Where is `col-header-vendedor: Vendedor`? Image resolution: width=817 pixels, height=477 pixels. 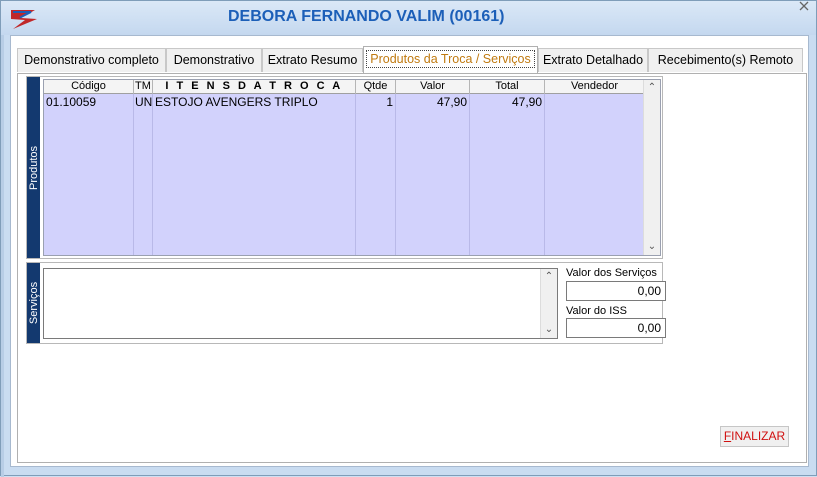
col-header-vendedor: Vendedor is located at coordinates (595, 87).